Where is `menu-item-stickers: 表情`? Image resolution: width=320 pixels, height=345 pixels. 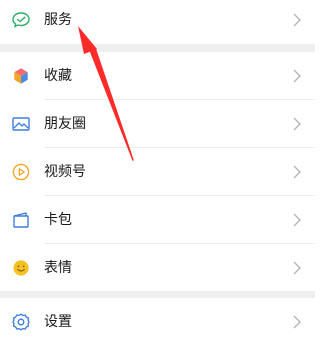 menu-item-stickers: 表情 is located at coordinates (157, 268).